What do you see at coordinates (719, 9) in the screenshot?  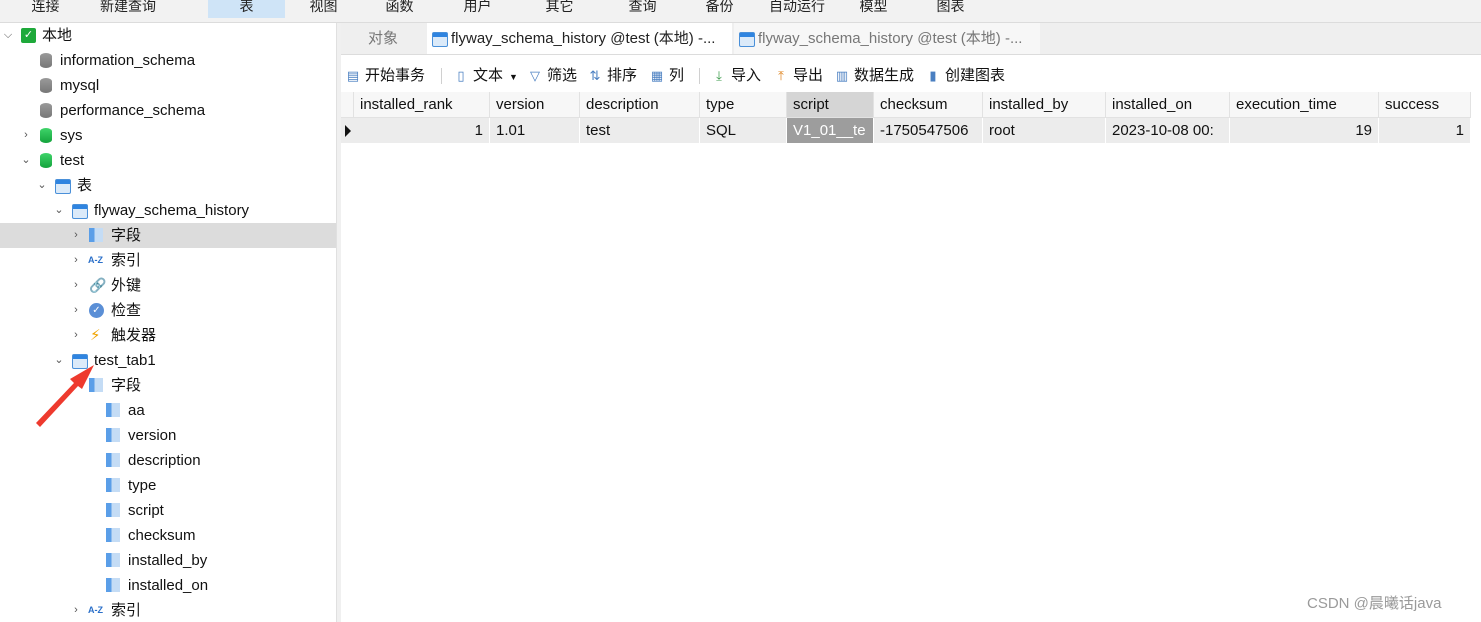 I see `menu-backup: 备份` at bounding box center [719, 9].